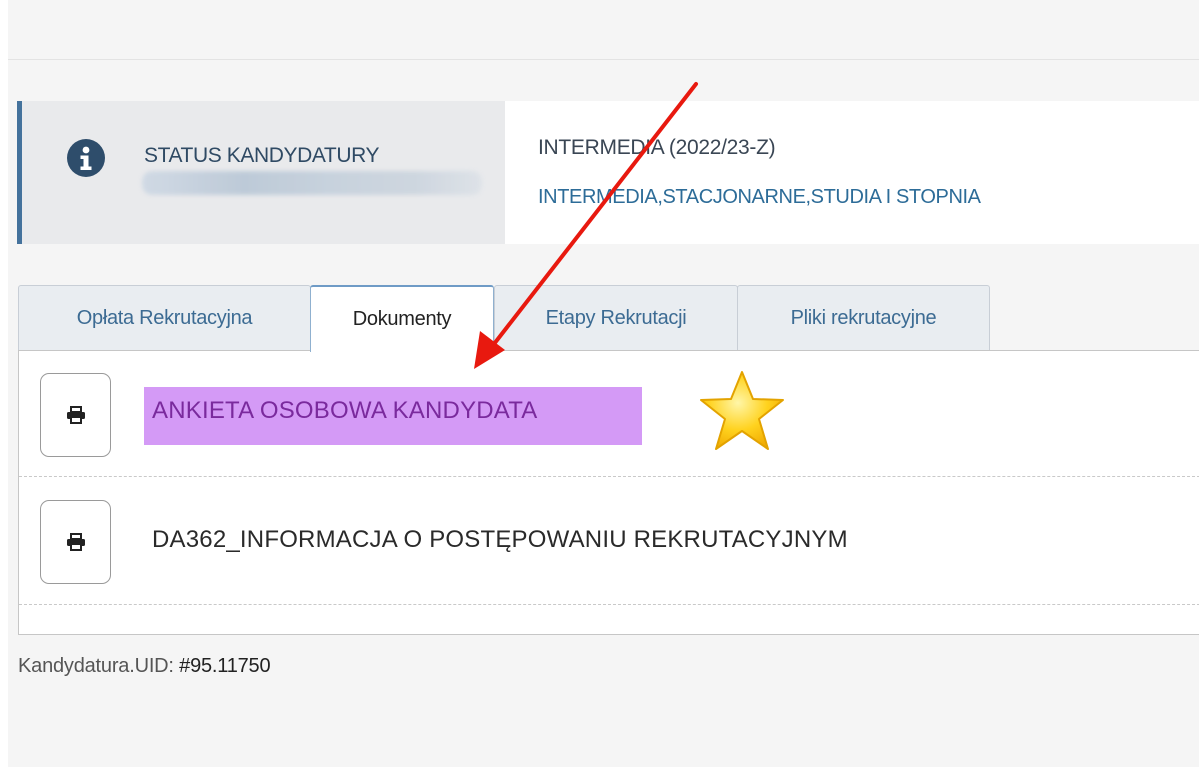  Describe the element at coordinates (262, 155) in the screenshot. I see `status-label: STATUS KANDYDATURY` at that location.